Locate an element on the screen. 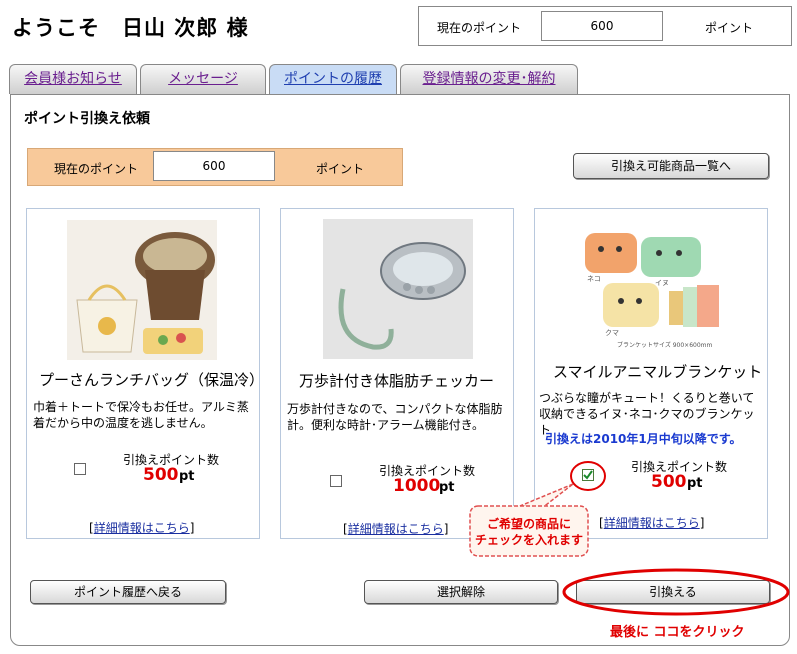 The height and width of the screenshot is (654, 797). points-bar: 現在のポイント 600 ポイント is located at coordinates (215, 167).